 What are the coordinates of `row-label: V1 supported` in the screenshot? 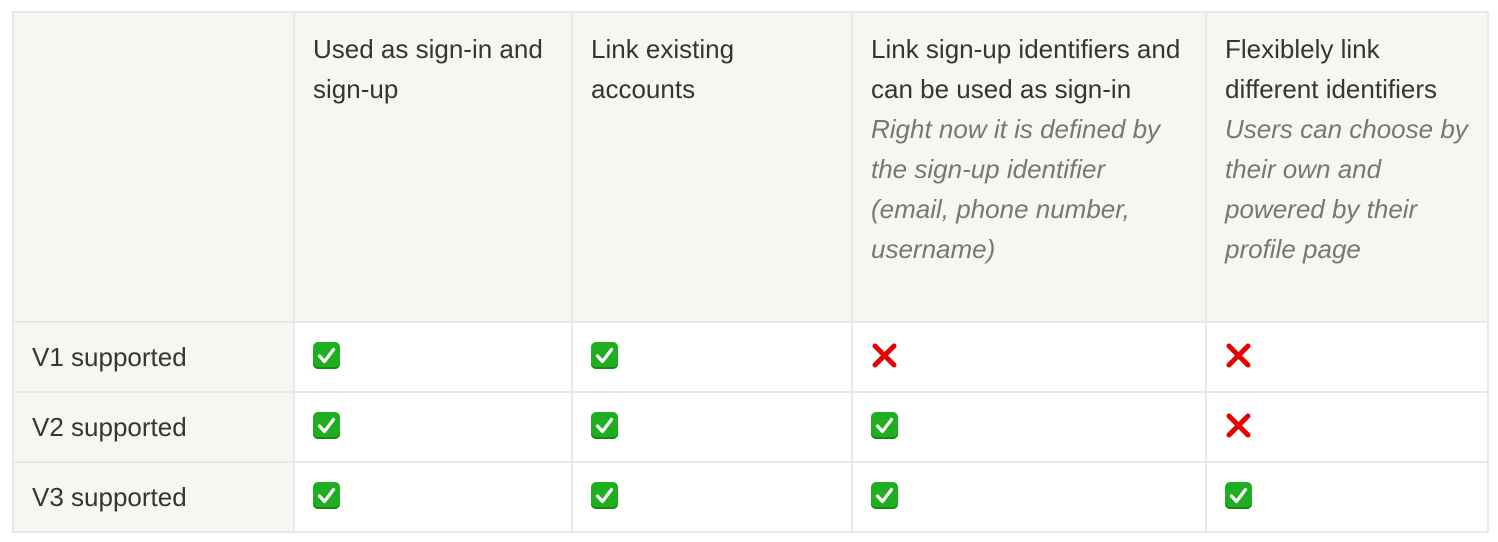 It's located at (109, 357).